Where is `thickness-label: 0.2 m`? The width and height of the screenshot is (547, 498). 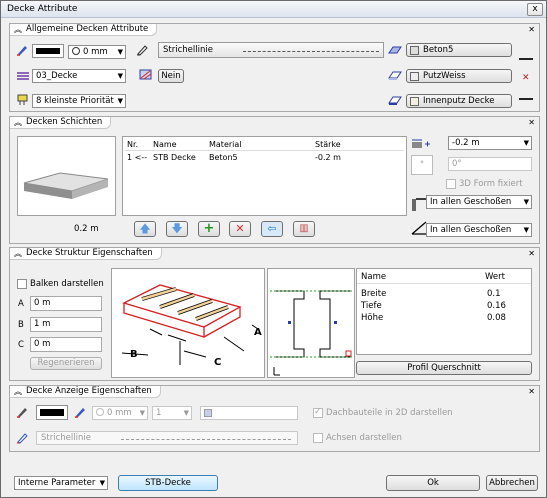 thickness-label: 0.2 m is located at coordinates (86, 229).